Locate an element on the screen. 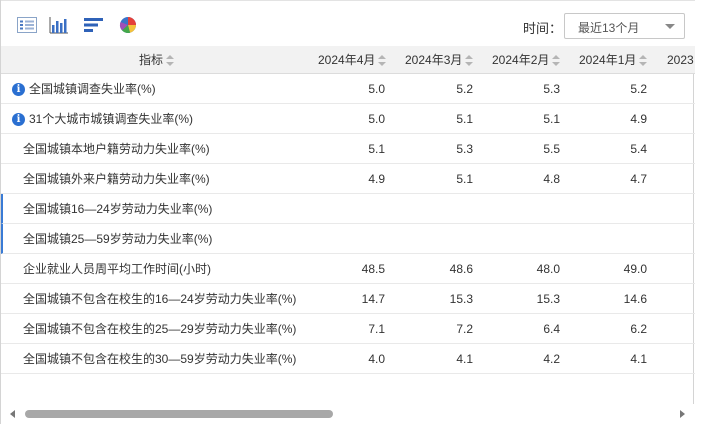  value-cell: 5.4 is located at coordinates (638, 149).